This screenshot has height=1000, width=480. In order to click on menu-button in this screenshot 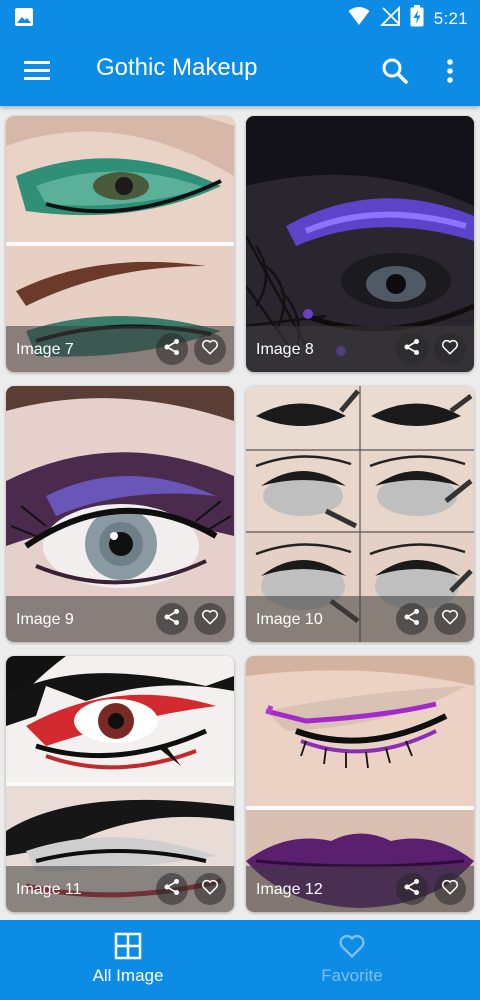, I will do `click(37, 71)`.